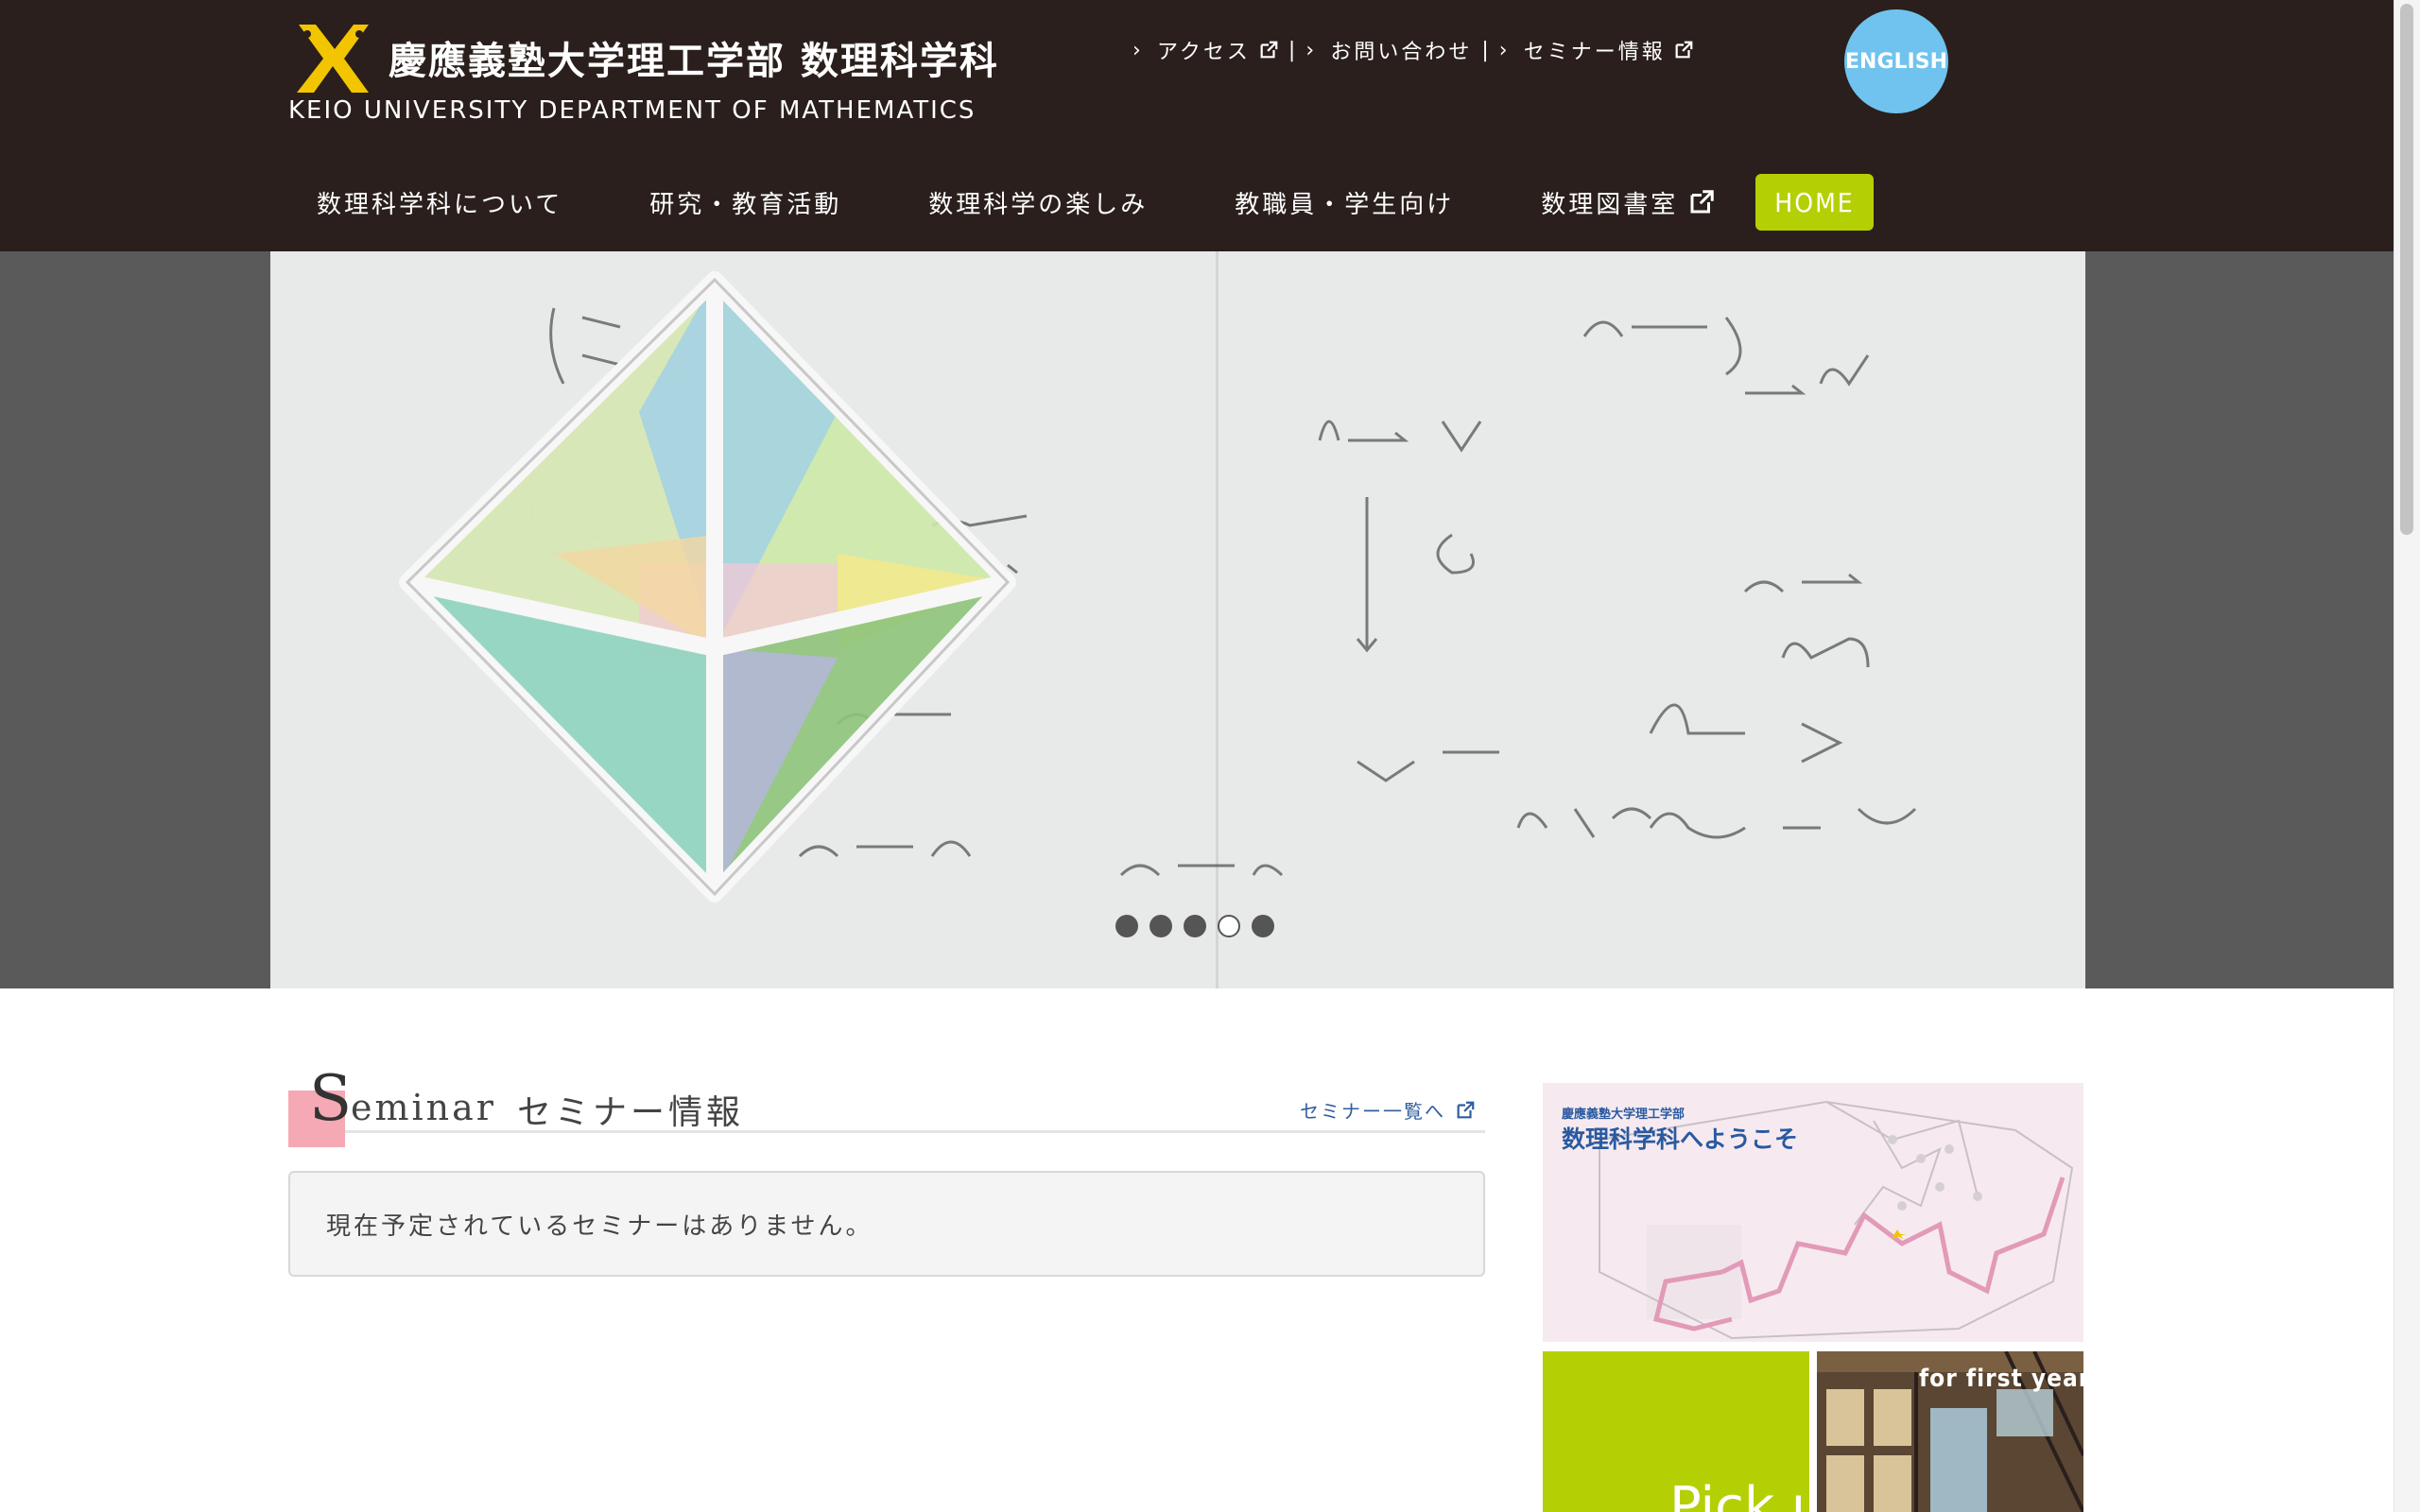  What do you see at coordinates (1950, 1431) in the screenshot?
I see `first-year-banner: for first year` at bounding box center [1950, 1431].